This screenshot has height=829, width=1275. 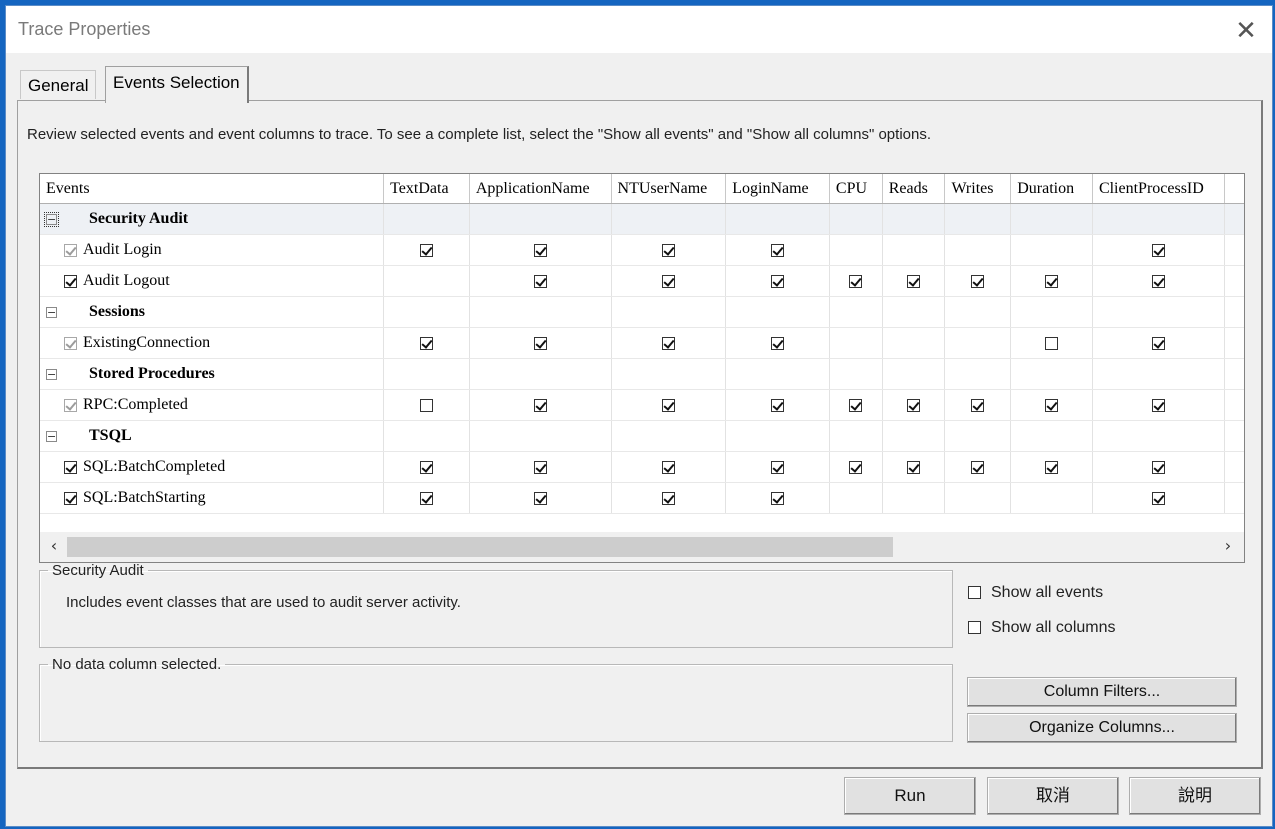 I want to click on category-row: − Security Audit, so click(x=642, y=219).